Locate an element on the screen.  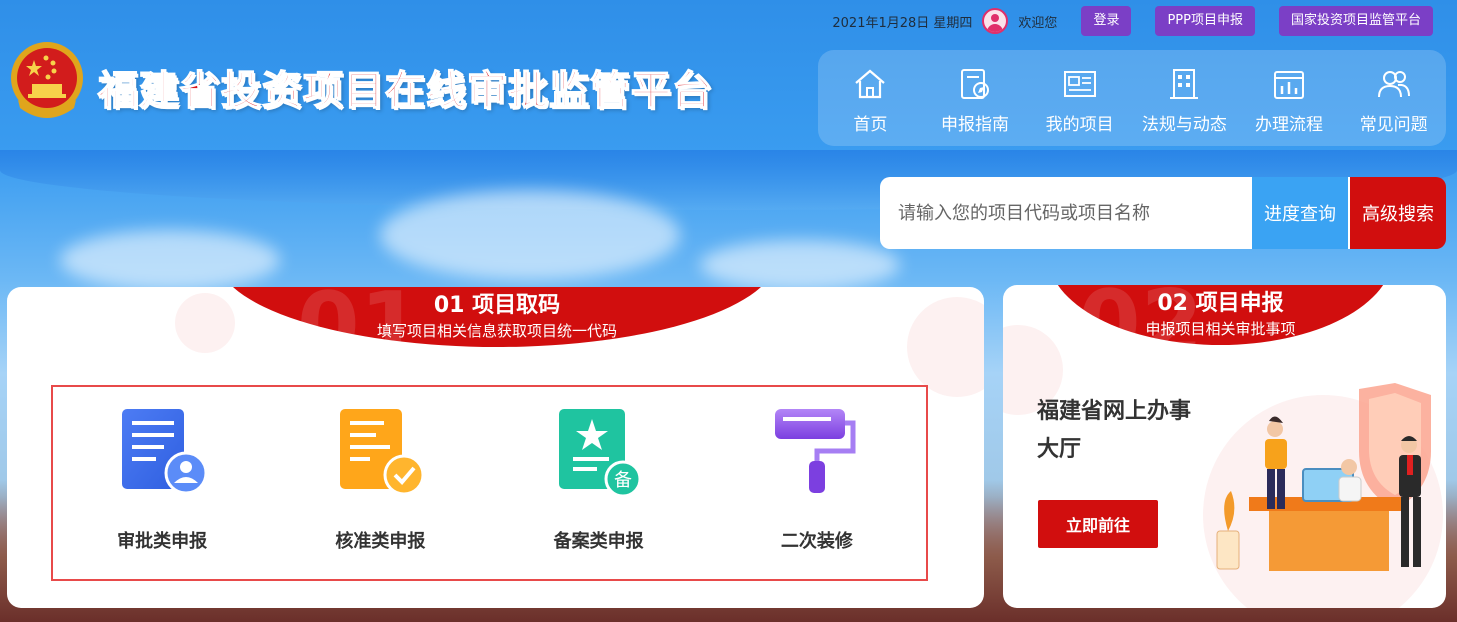
main-nav: 首页 申报指南 我的项目 法规与动态 办理流程 常见问题 is located at coordinates (1132, 98).